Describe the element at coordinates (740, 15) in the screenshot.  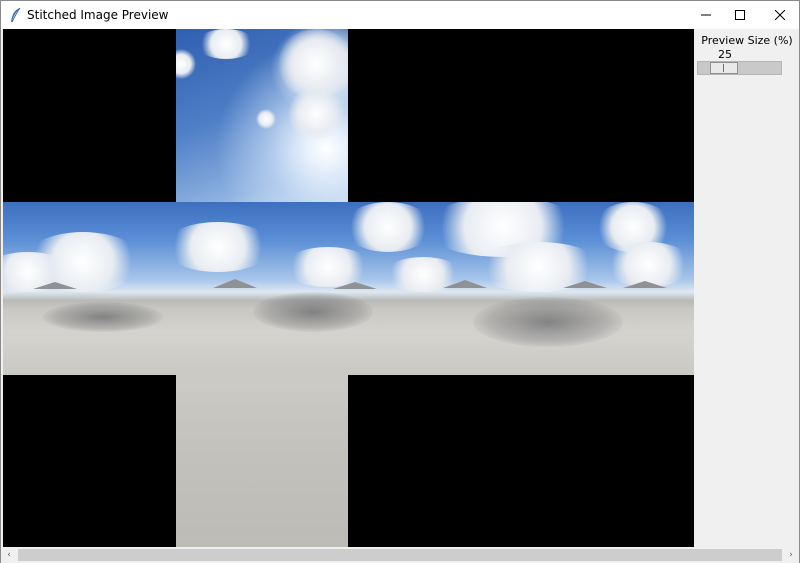
I see `maximize-icon` at that location.